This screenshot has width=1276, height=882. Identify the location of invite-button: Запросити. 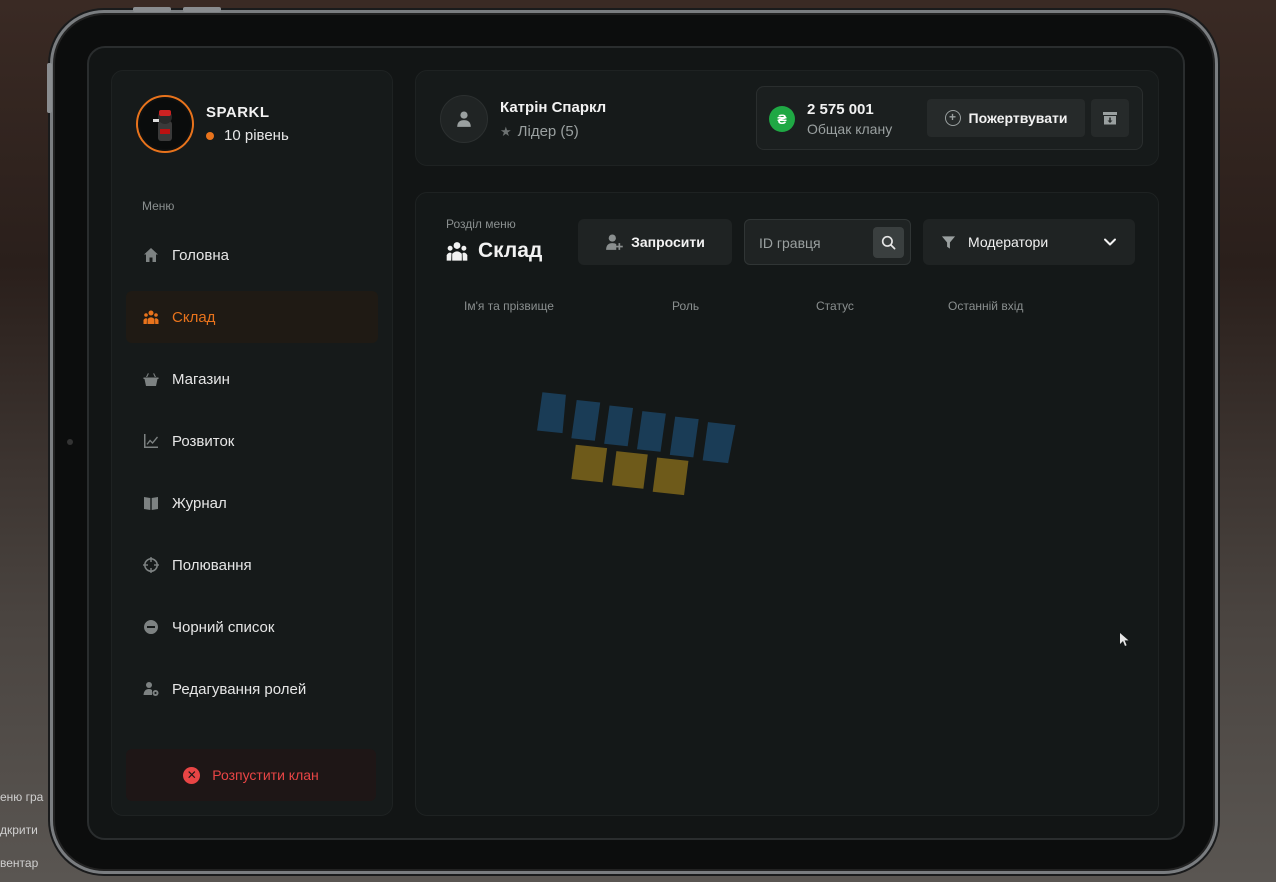
(655, 242).